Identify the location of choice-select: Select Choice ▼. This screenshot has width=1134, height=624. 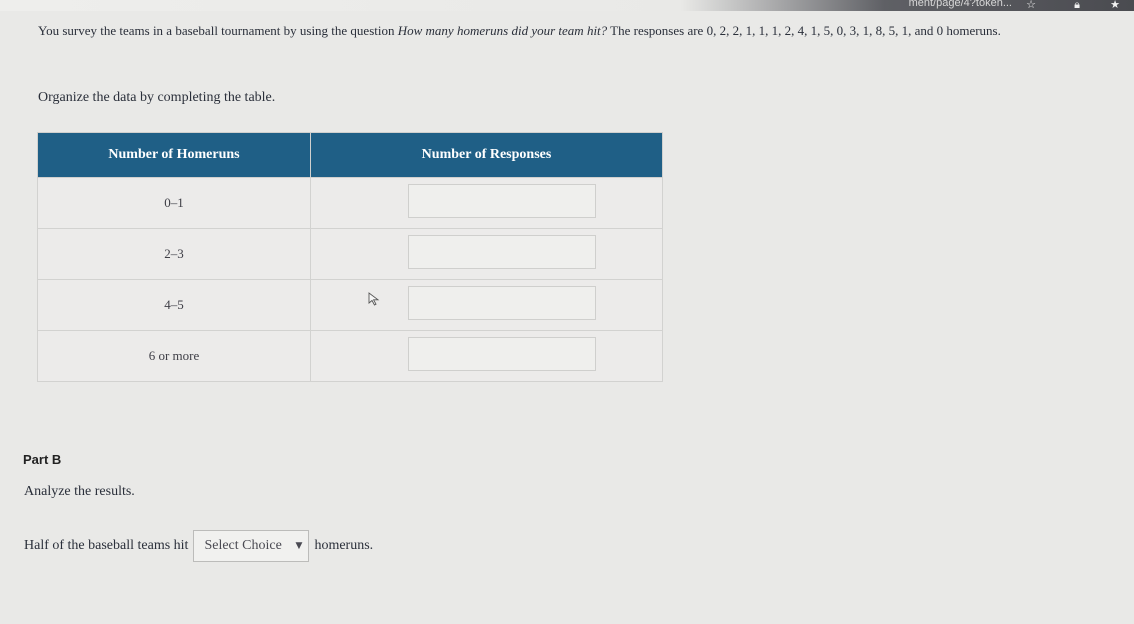
(251, 546).